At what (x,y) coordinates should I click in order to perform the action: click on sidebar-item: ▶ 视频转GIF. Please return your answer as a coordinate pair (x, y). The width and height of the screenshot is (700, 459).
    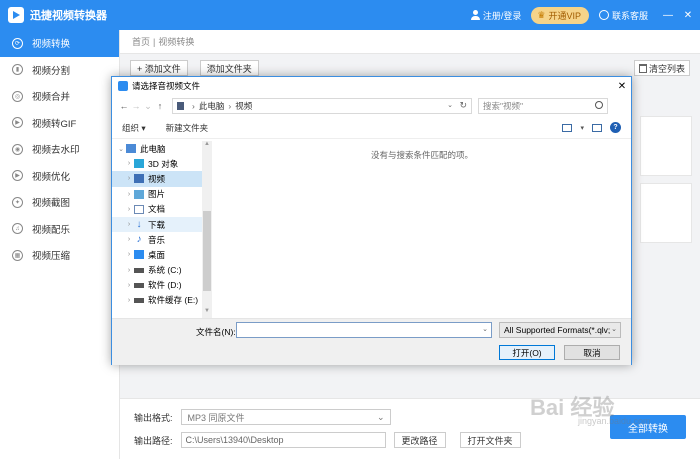
    Looking at the image, I should click on (59, 123).